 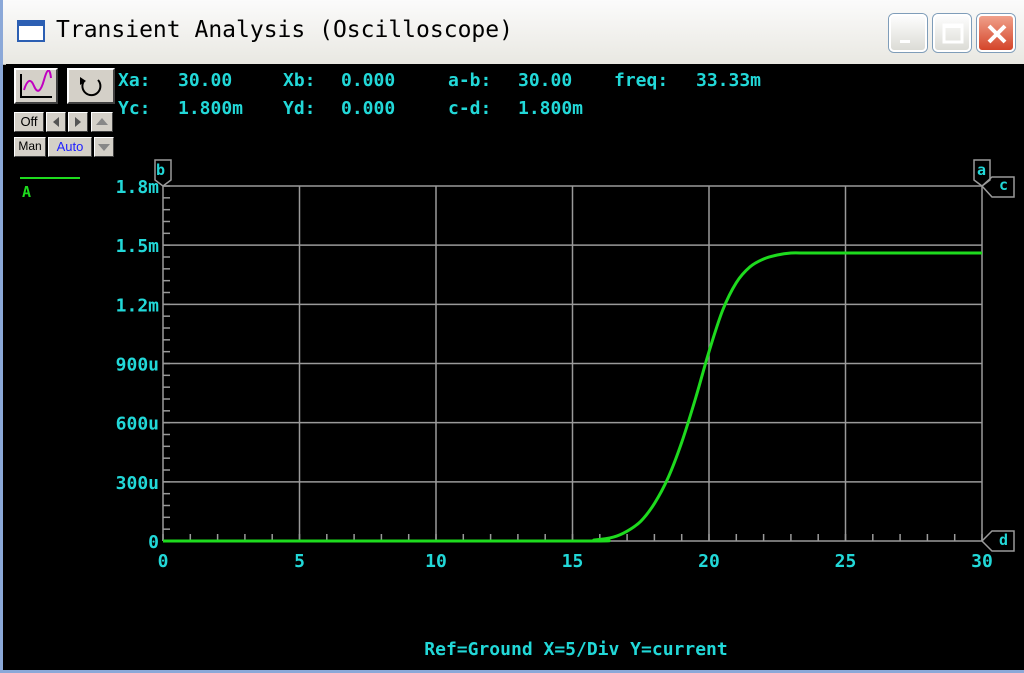 I want to click on minimize-button, so click(x=908, y=33).